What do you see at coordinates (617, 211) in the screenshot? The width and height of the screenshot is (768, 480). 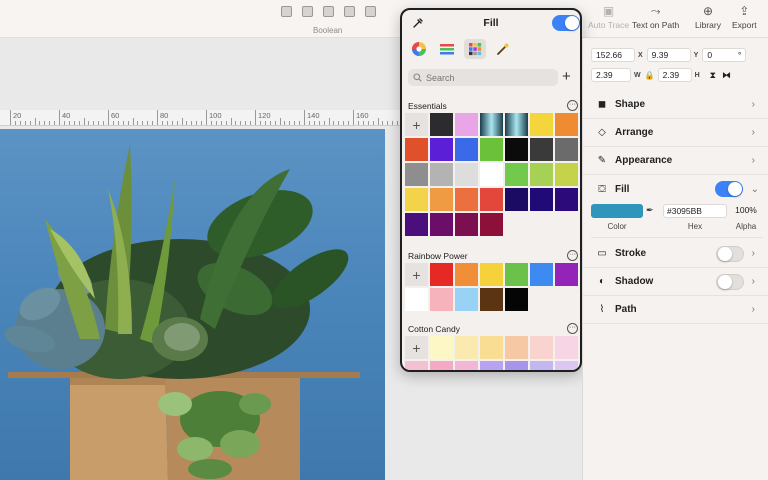 I see `fill-color-swatch` at bounding box center [617, 211].